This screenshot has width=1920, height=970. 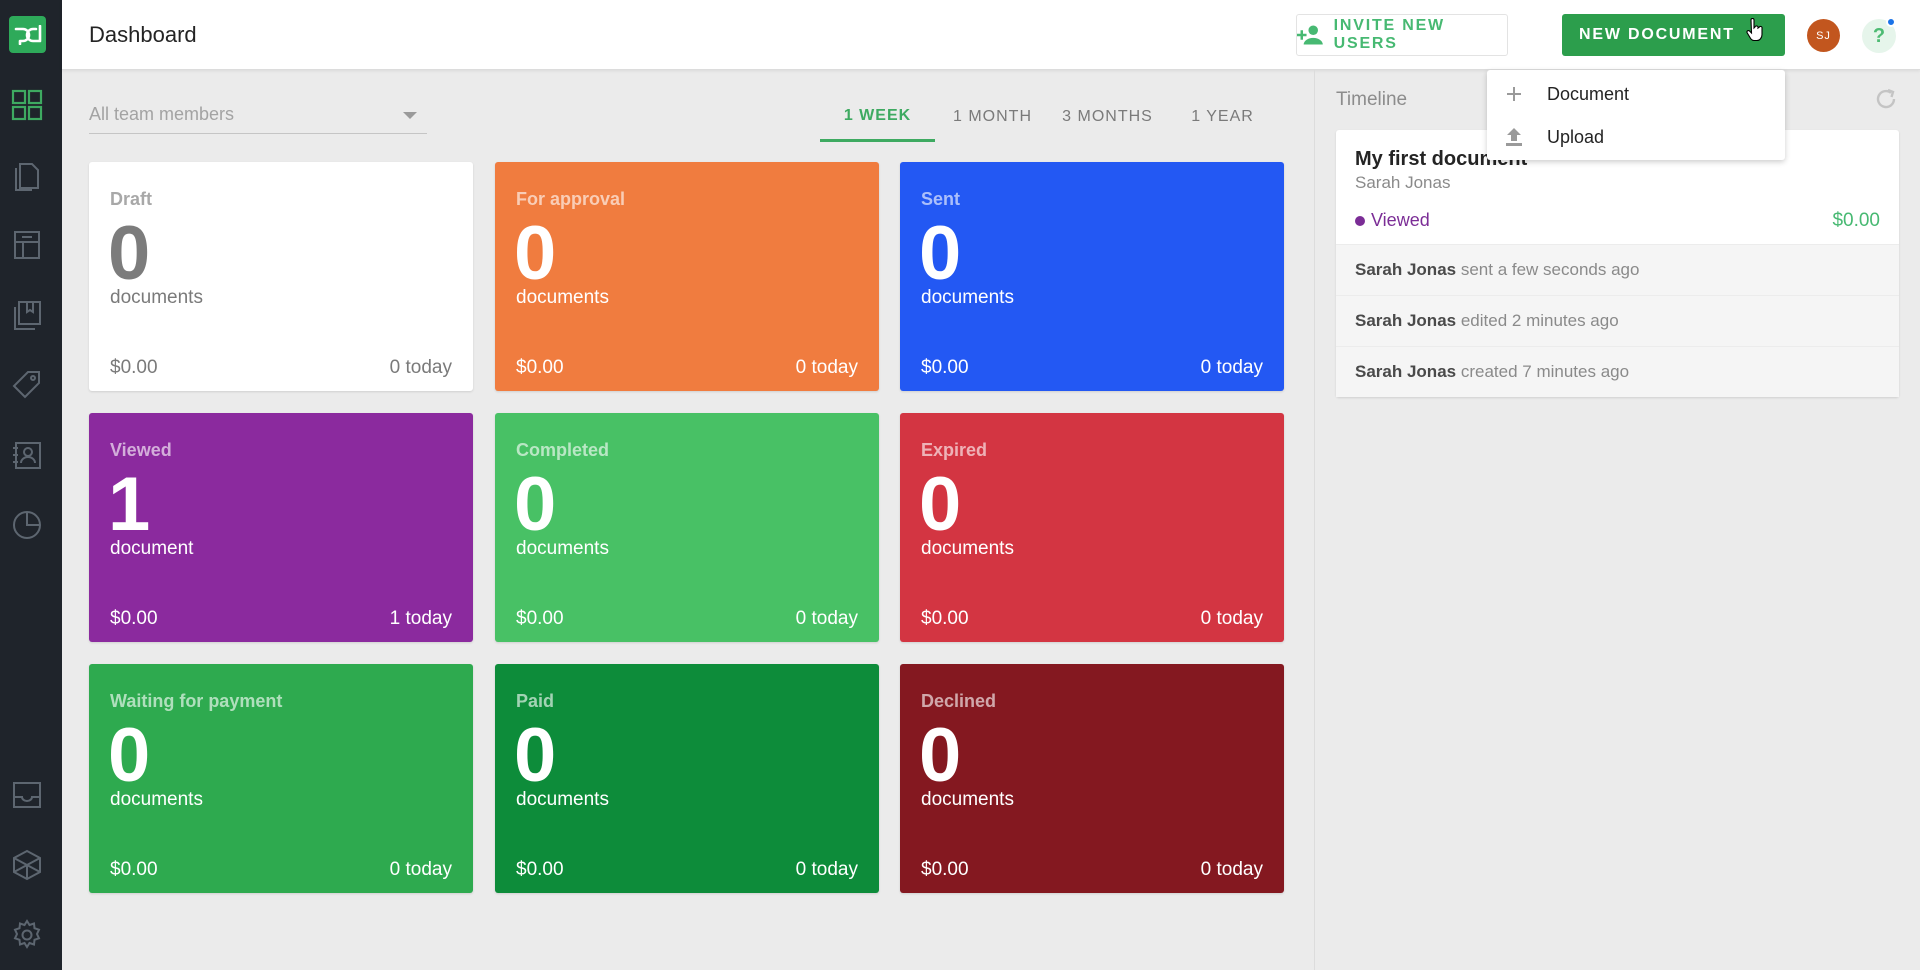 What do you see at coordinates (1360, 220) in the screenshot?
I see `status-dot` at bounding box center [1360, 220].